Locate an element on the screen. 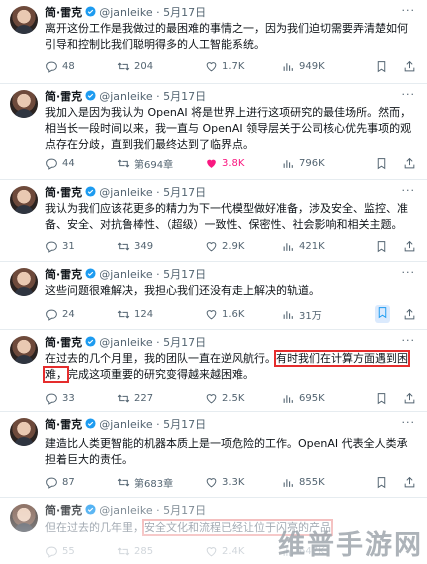 This screenshot has height=564, width=427. reply-button: 48 is located at coordinates (60, 66).